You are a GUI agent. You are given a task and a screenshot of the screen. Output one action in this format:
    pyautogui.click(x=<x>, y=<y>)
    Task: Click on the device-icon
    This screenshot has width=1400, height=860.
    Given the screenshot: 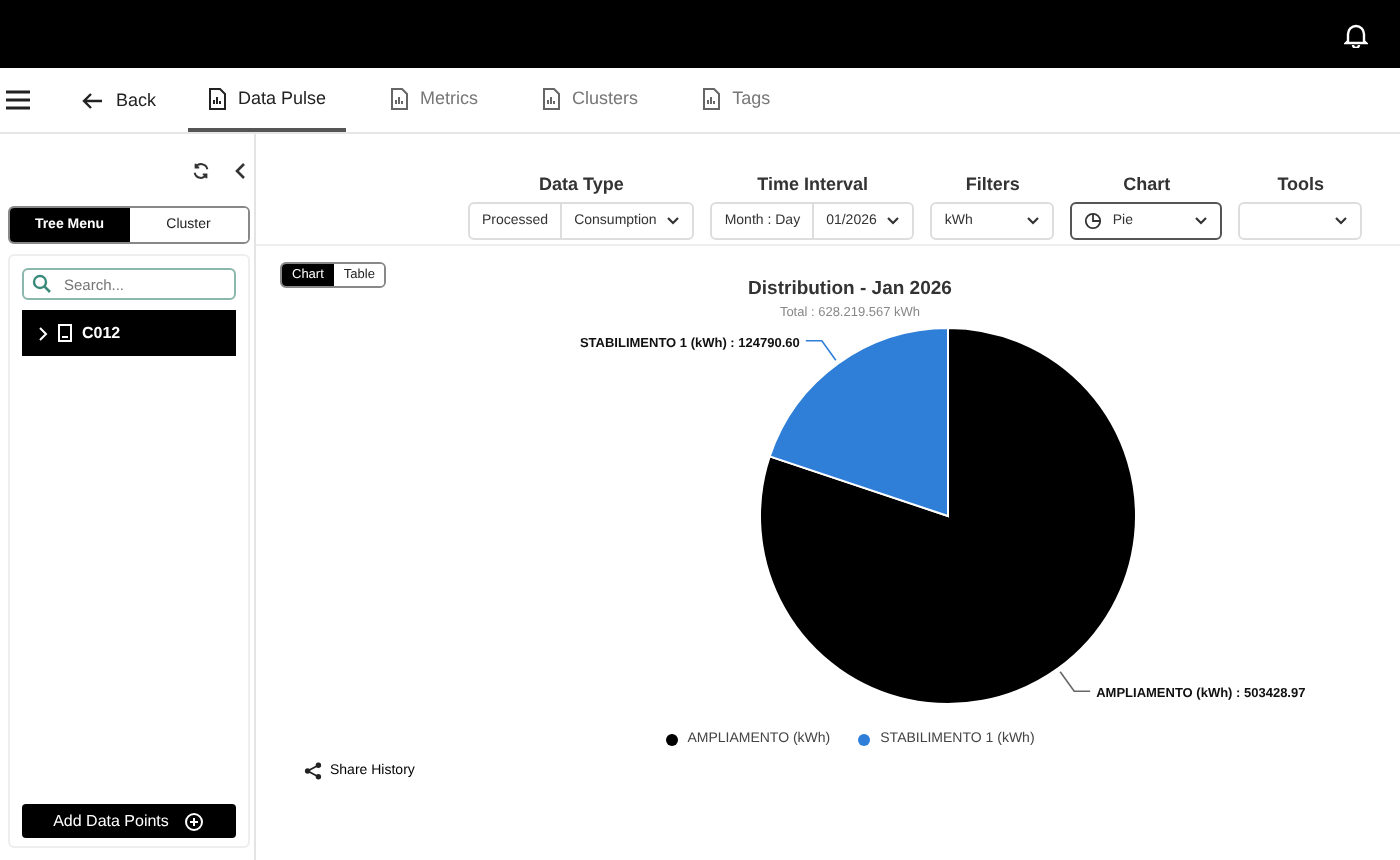 What is the action you would take?
    pyautogui.click(x=65, y=333)
    